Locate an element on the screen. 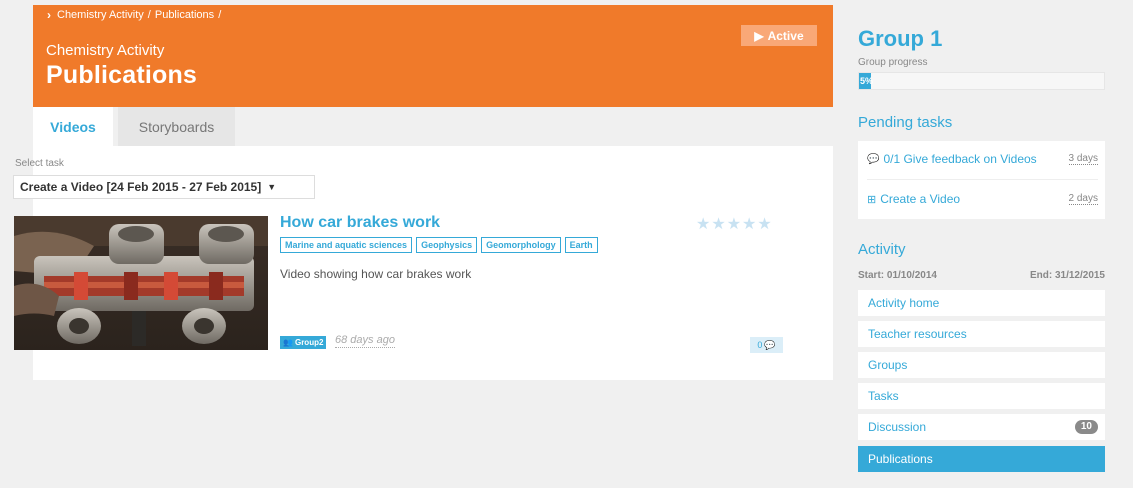 This screenshot has width=1133, height=488. pending-tasks-heading: Pending tasks is located at coordinates (905, 122).